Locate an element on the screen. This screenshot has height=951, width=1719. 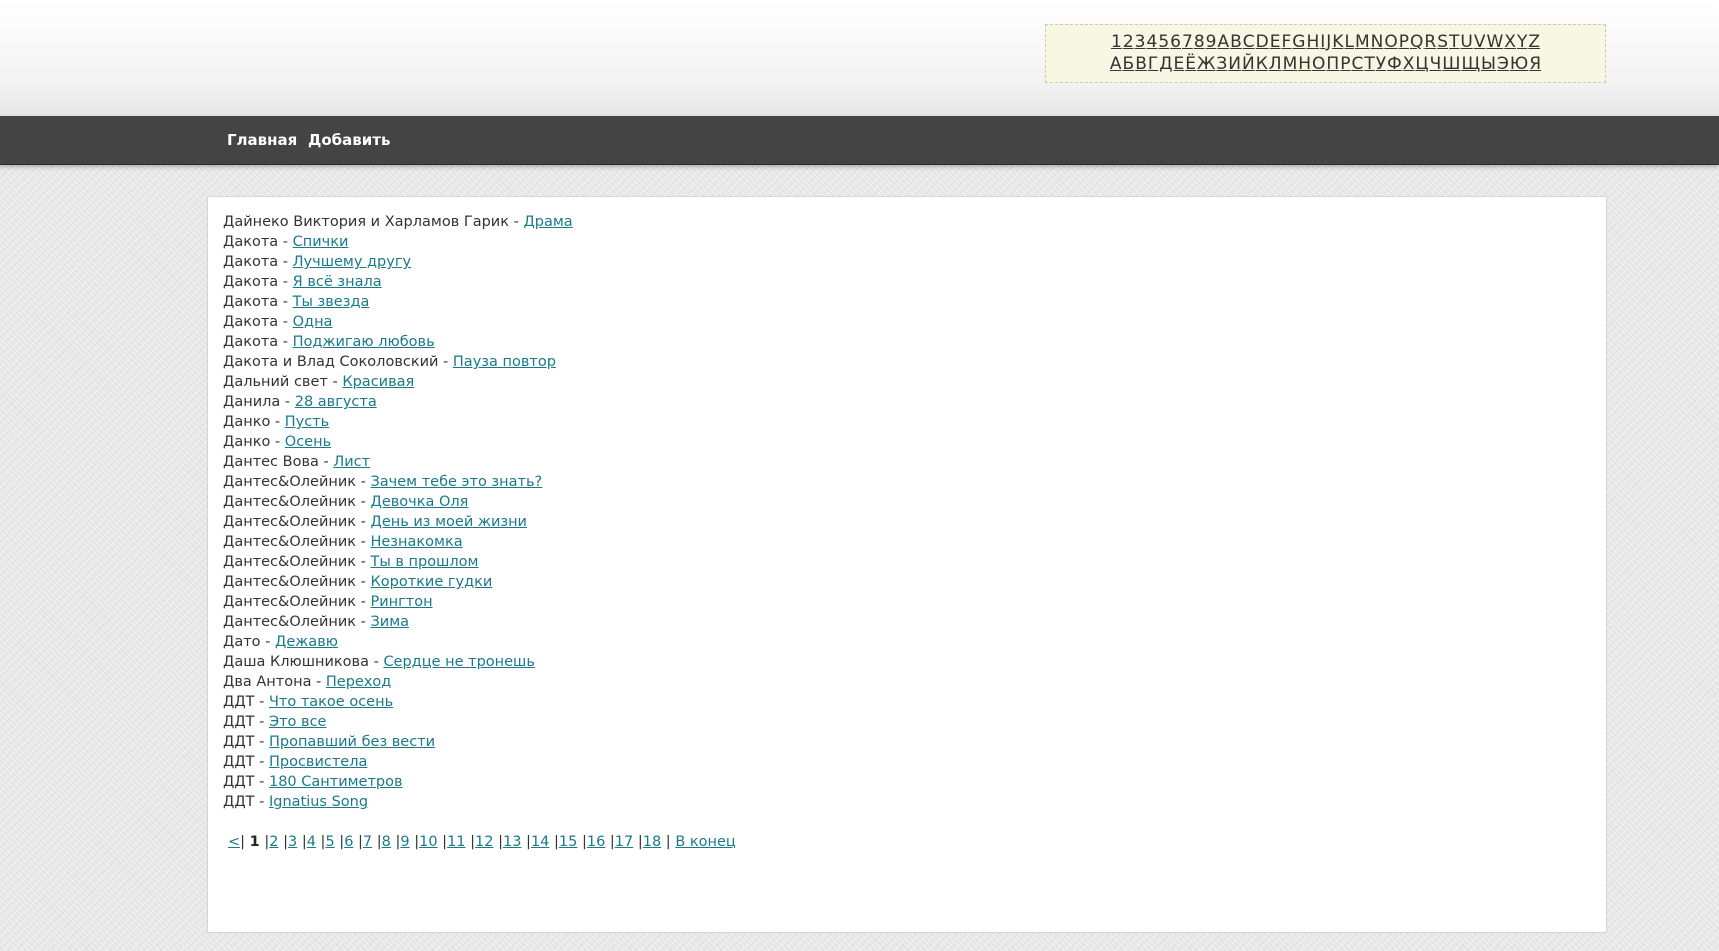
alphabet-letter-link: 8 is located at coordinates (1199, 42).